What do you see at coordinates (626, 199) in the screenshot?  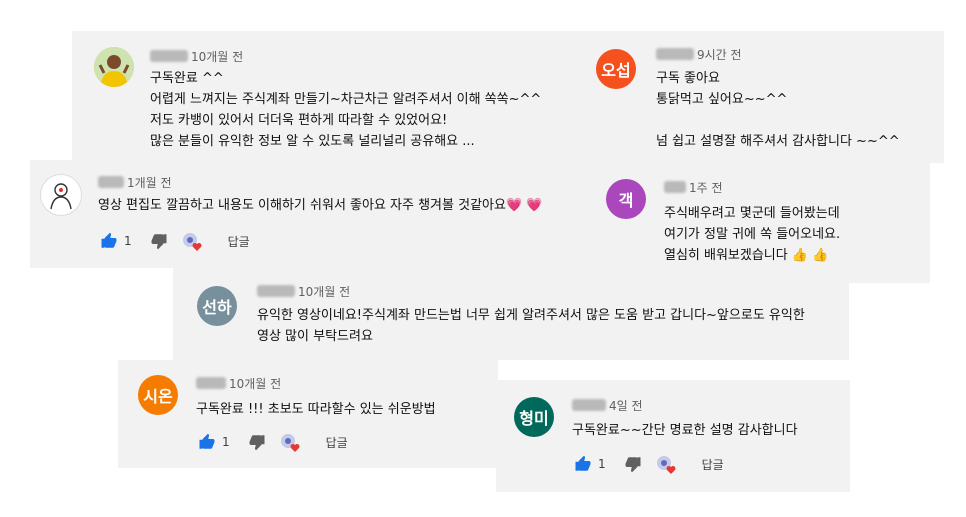 I see `avatar: 객` at bounding box center [626, 199].